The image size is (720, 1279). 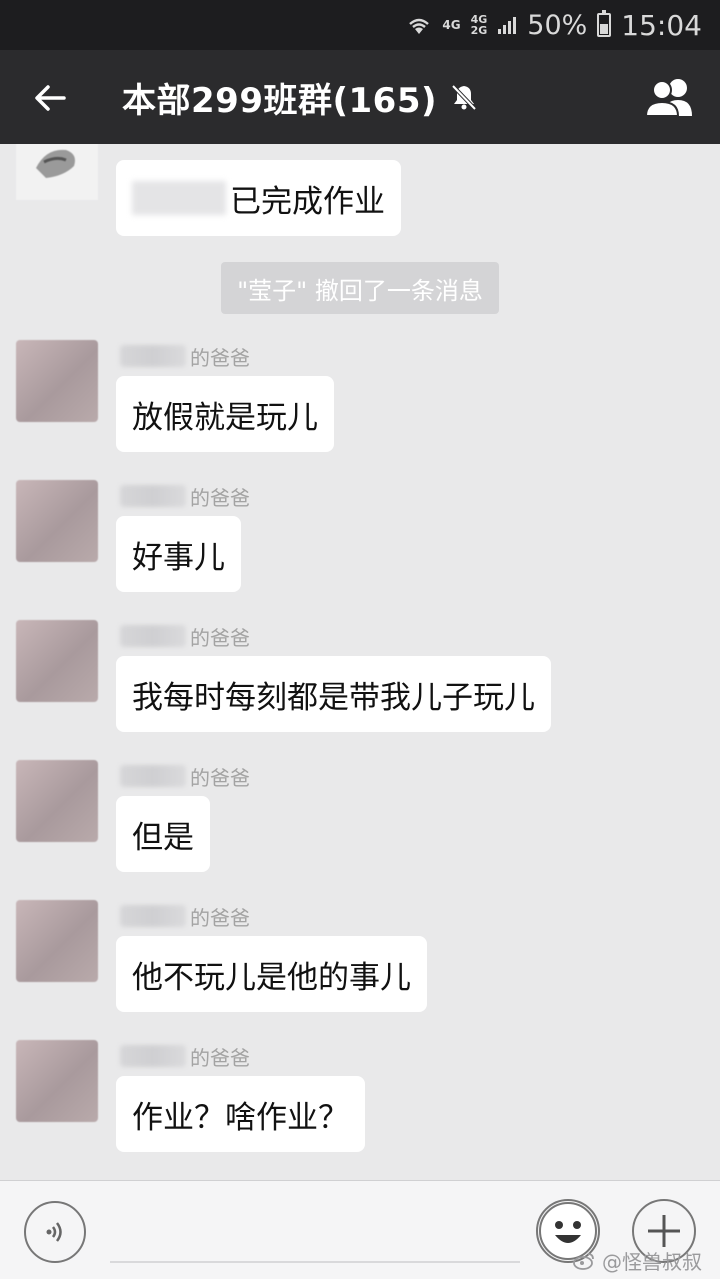 What do you see at coordinates (271, 977) in the screenshot?
I see `message-text: 他不玩儿是他的事儿` at bounding box center [271, 977].